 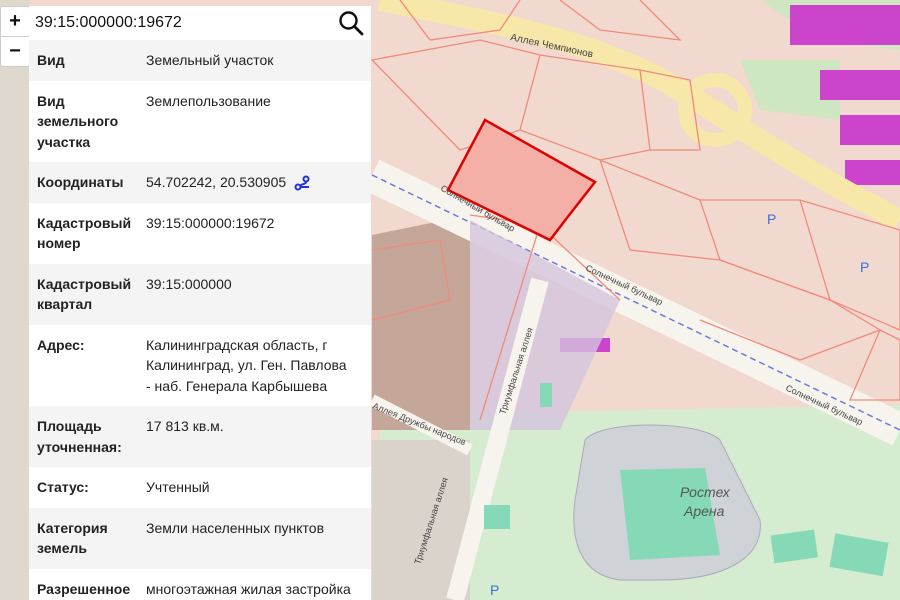 What do you see at coordinates (200, 294) in the screenshot?
I see `detail-row-cadastral-quarter: Кадастровый квартал 39:15:000000` at bounding box center [200, 294].